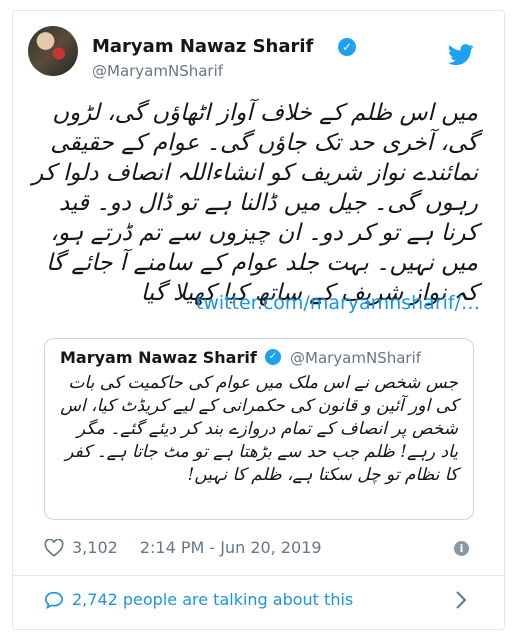  What do you see at coordinates (158, 357) in the screenshot?
I see `quoted-author-name: Maryam Nawaz Sharif` at bounding box center [158, 357].